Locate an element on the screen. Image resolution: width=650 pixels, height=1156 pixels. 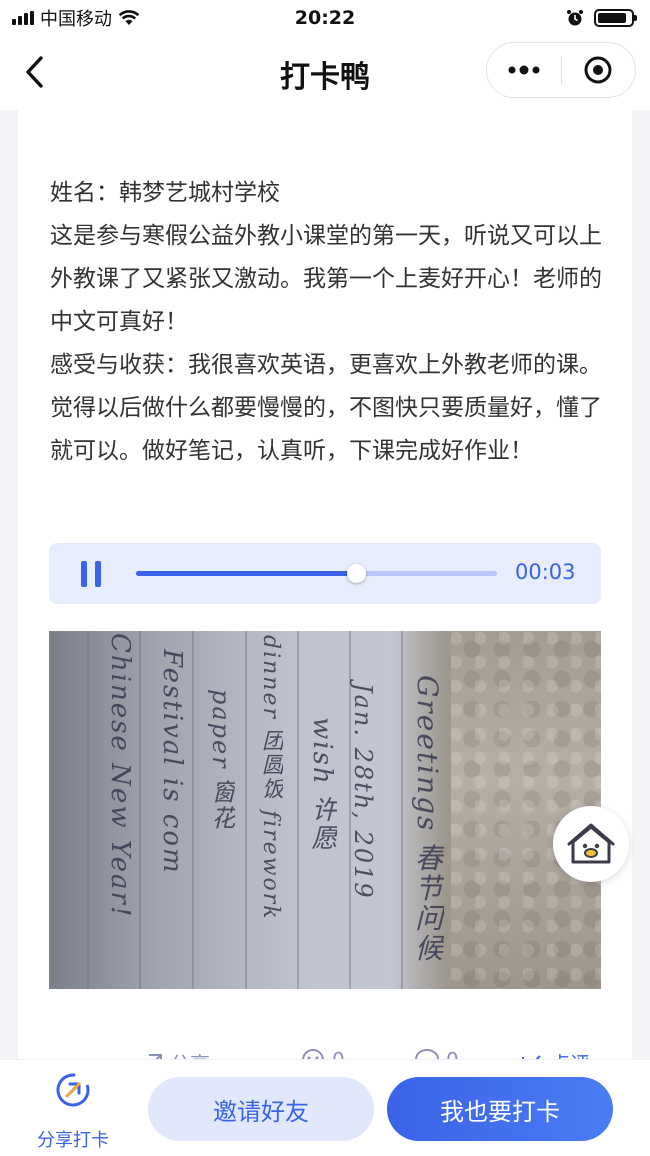
checkin-button: 我也要打卡 is located at coordinates (500, 1109).